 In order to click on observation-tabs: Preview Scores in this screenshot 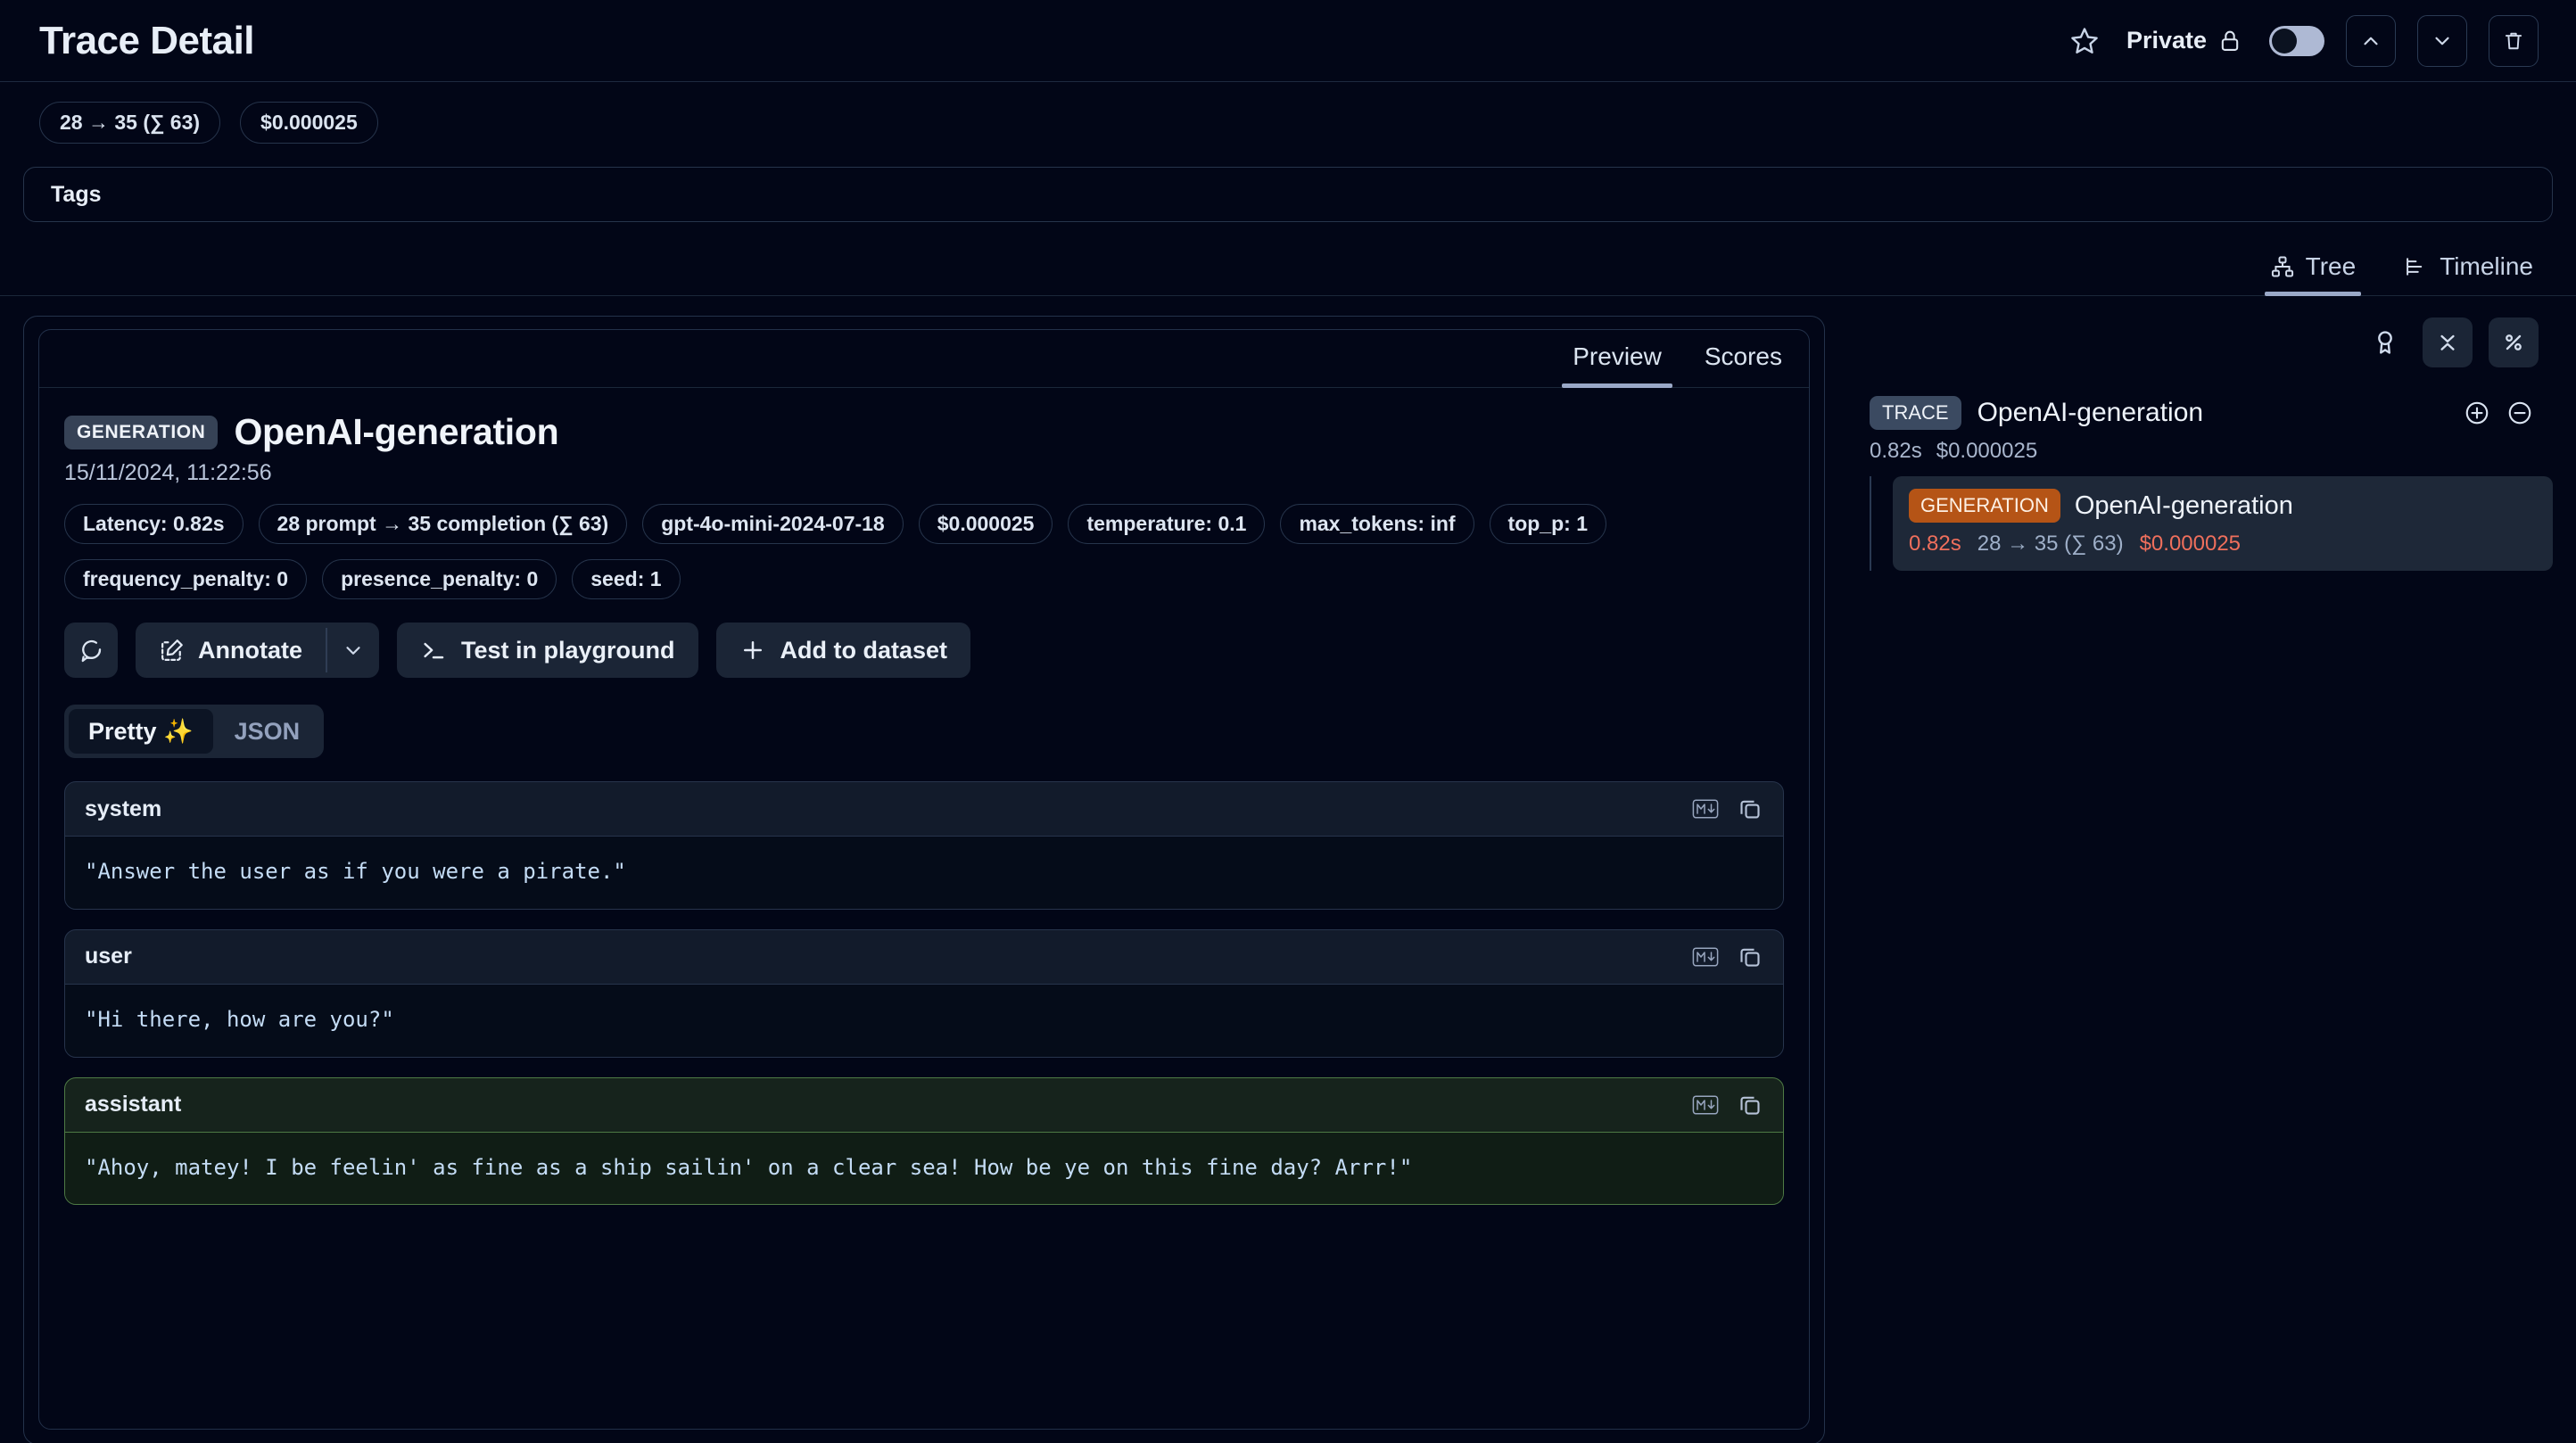, I will do `click(924, 359)`.